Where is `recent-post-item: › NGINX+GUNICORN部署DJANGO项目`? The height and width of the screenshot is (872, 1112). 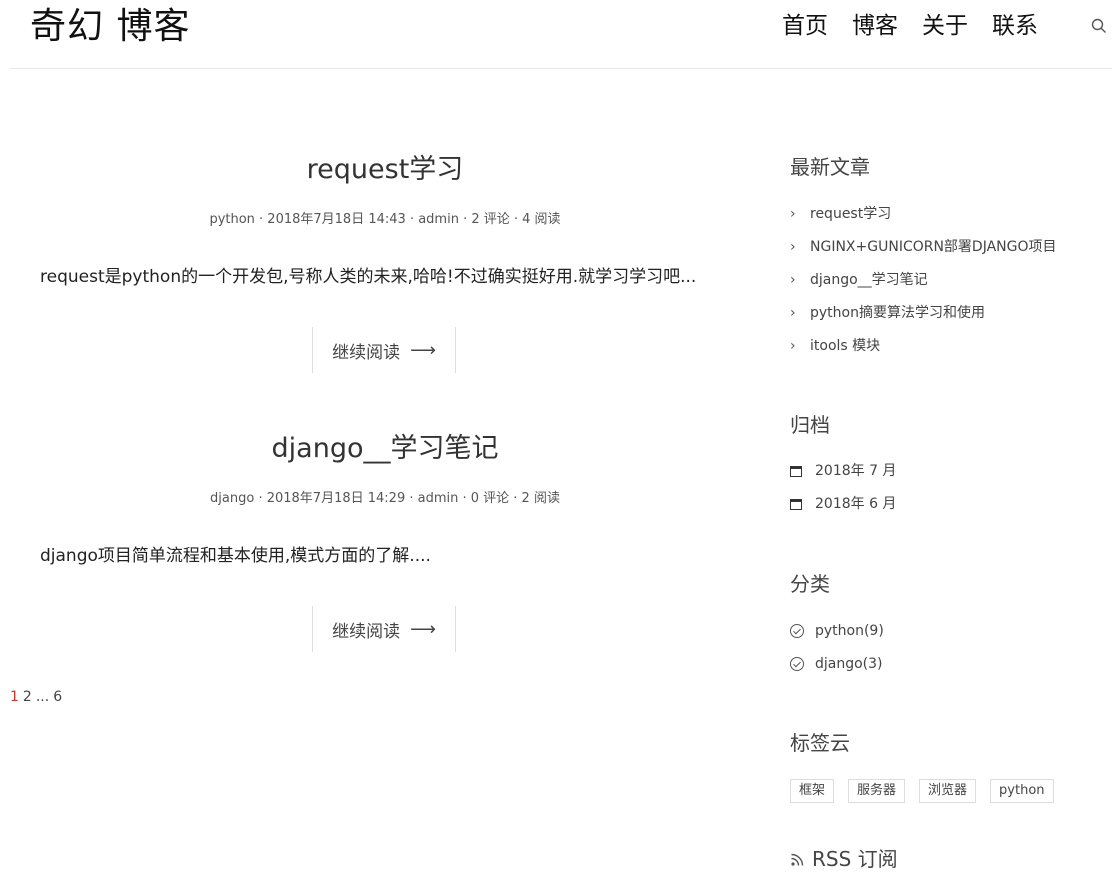
recent-post-item: › NGINX+GUNICORN部署DJANGO项目 is located at coordinates (923, 247).